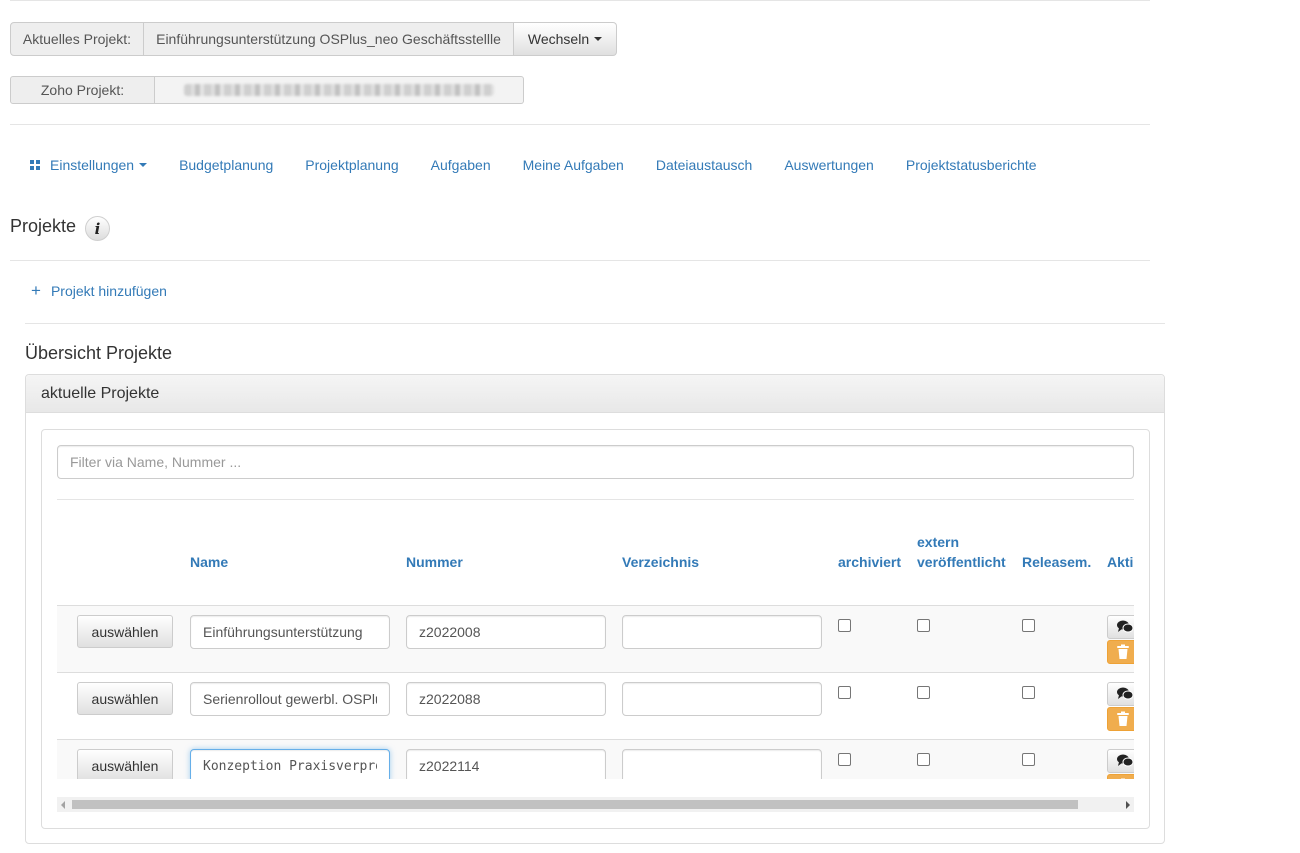 This screenshot has width=1300, height=853. Describe the element at coordinates (829, 165) in the screenshot. I see `nav-auswertungen: Auswertungen` at that location.